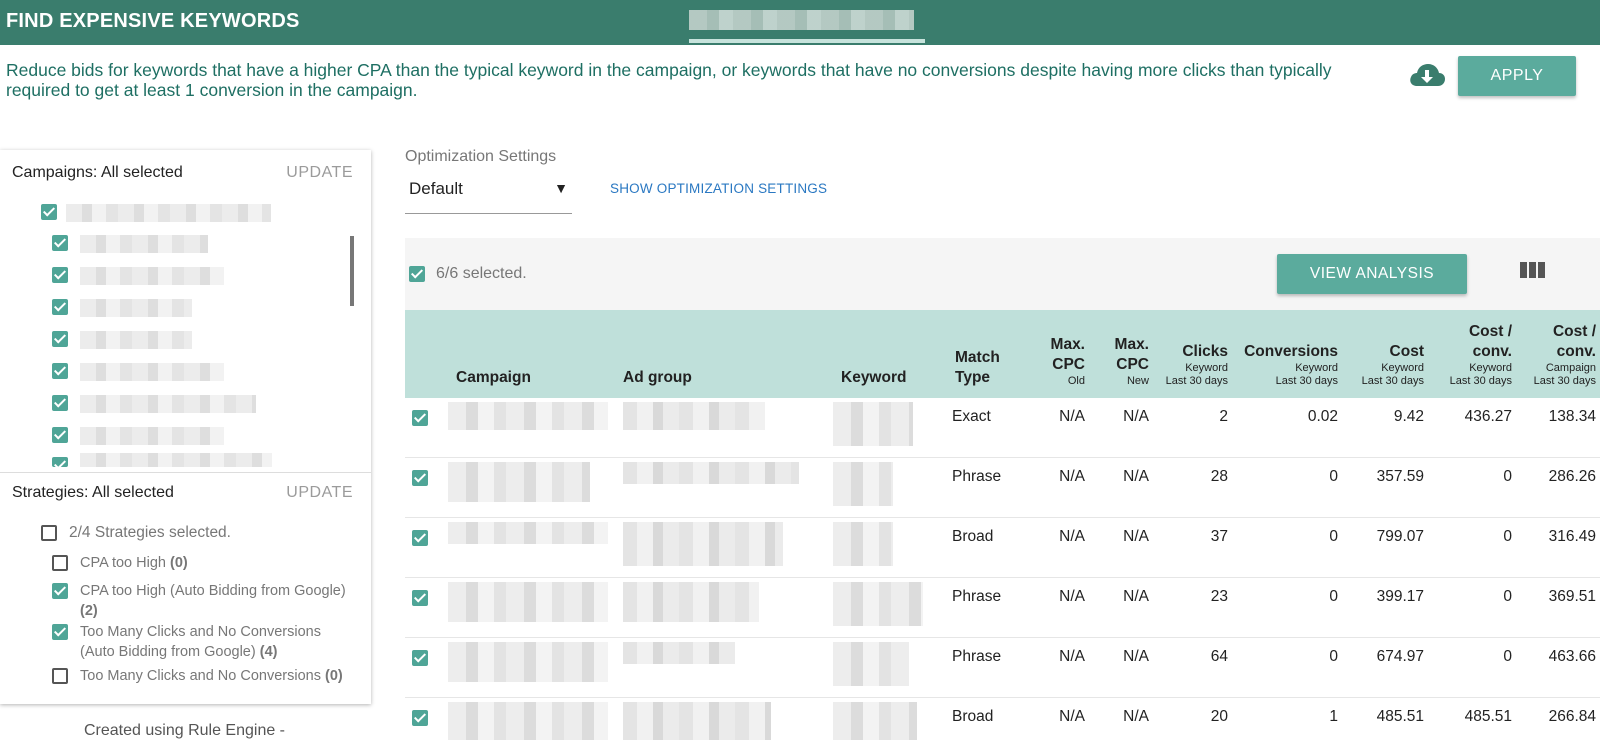 This screenshot has height=744, width=1600. What do you see at coordinates (1533, 270) in the screenshot?
I see `columns-icon` at bounding box center [1533, 270].